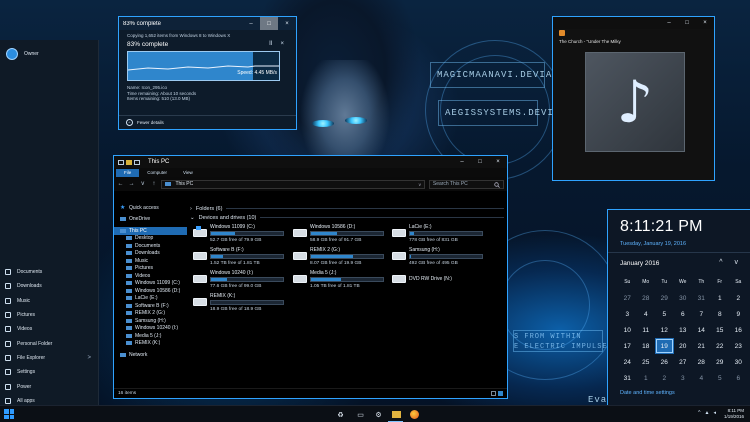  What do you see at coordinates (627, 314) in the screenshot?
I see `calendar-day: 3` at bounding box center [627, 314].